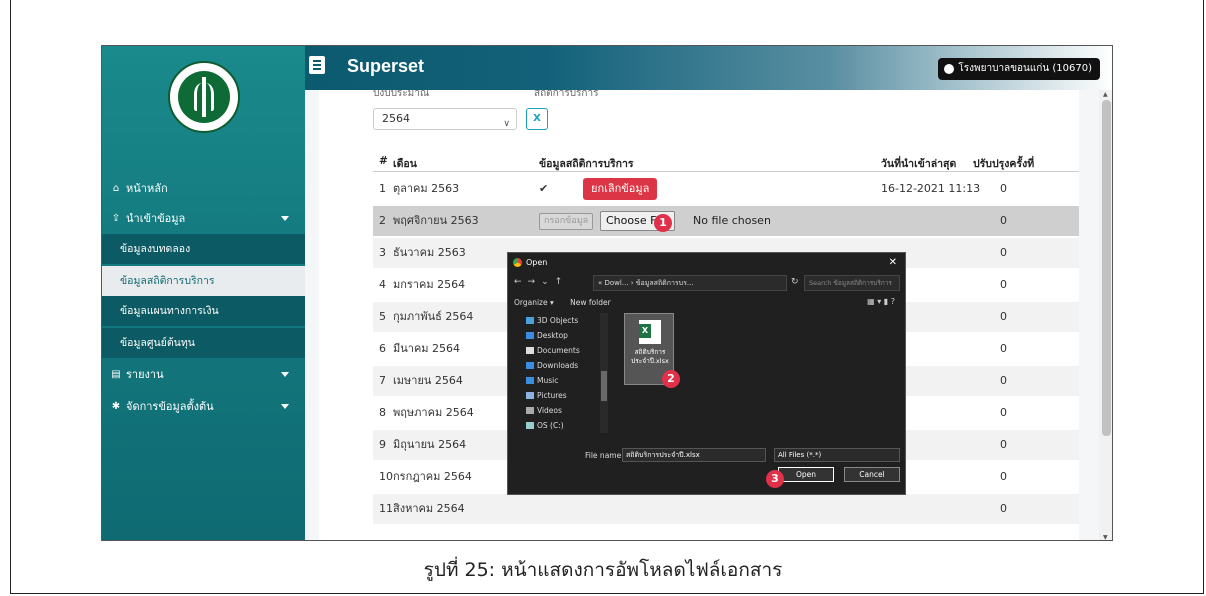 Image resolution: width=1206 pixels, height=596 pixels. I want to click on header-update: ปรับปรุงครั้งที่, so click(1004, 164).